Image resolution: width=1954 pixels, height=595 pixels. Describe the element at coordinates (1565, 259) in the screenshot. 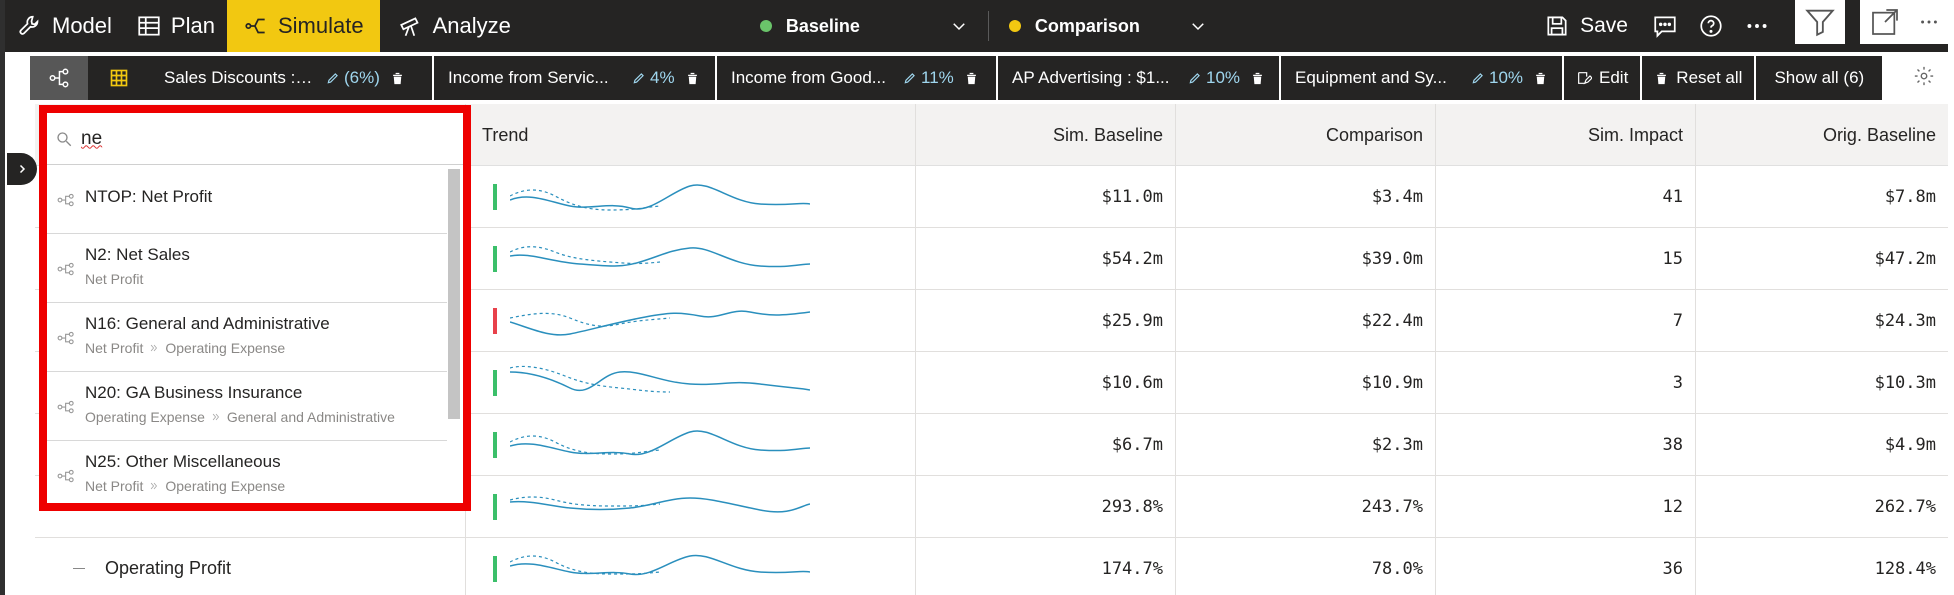

I see `cell-sim-impact: 15` at that location.